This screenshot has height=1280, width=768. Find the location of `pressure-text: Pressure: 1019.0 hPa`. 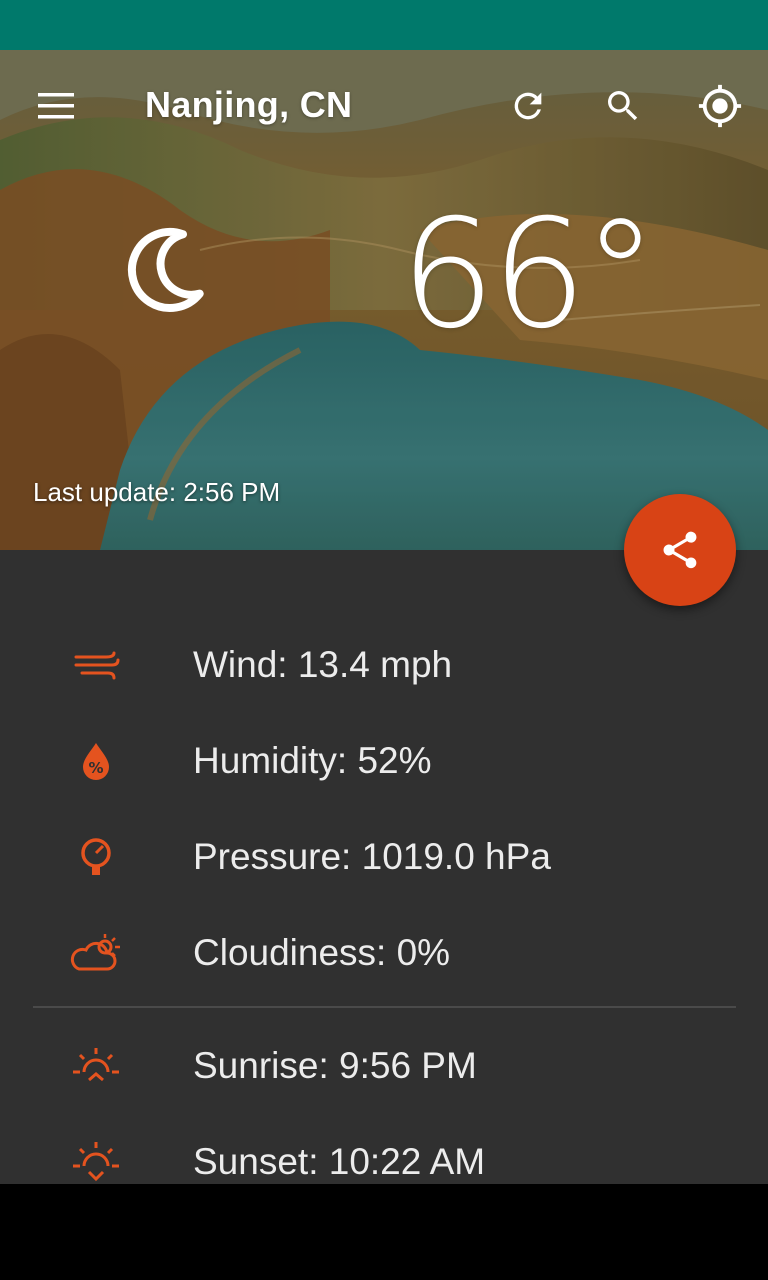

pressure-text: Pressure: 1019.0 hPa is located at coordinates (372, 856).